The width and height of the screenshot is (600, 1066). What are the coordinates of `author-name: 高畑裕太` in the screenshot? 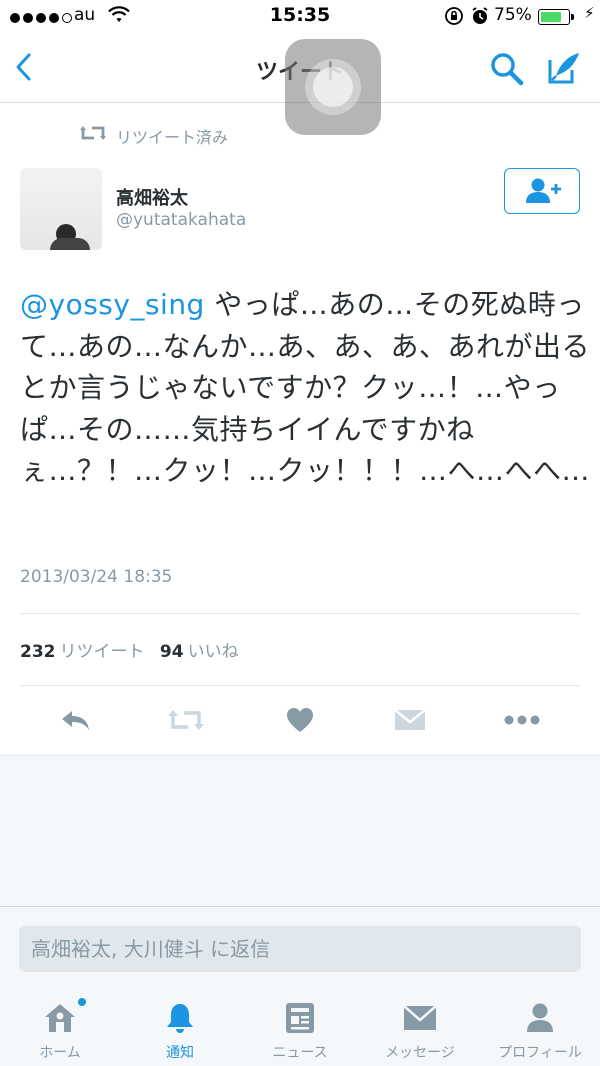 It's located at (152, 197).